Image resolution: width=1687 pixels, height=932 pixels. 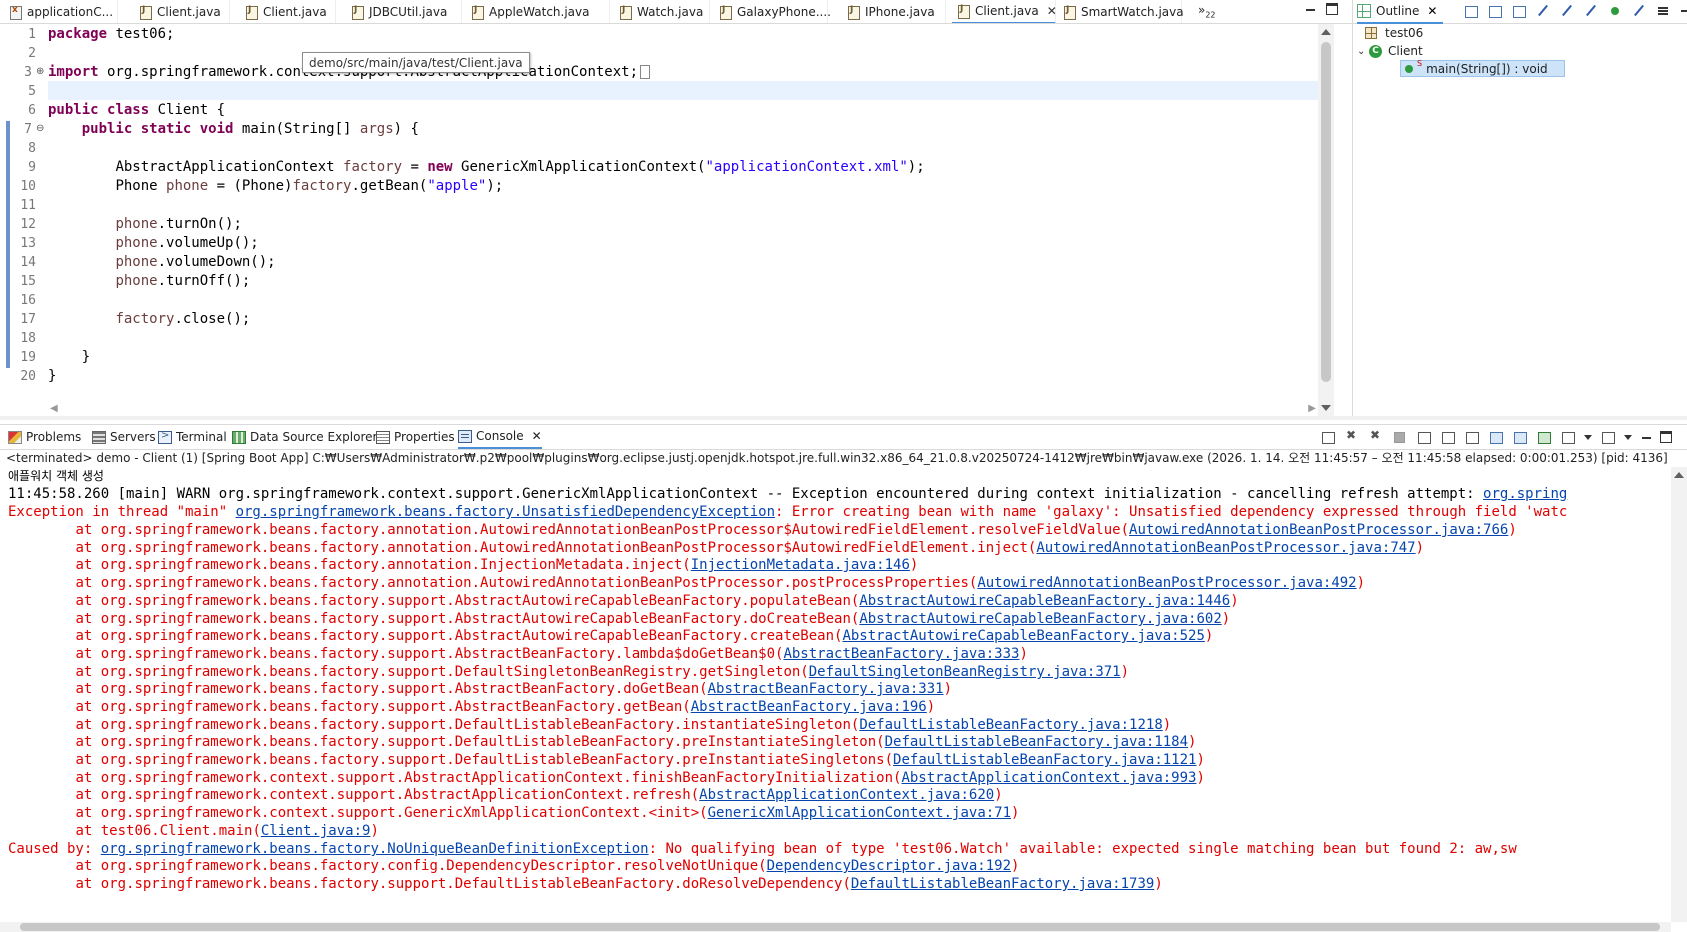 What do you see at coordinates (1121, 11) in the screenshot?
I see `editor-tab-smartwatch: SmartWatch.java` at bounding box center [1121, 11].